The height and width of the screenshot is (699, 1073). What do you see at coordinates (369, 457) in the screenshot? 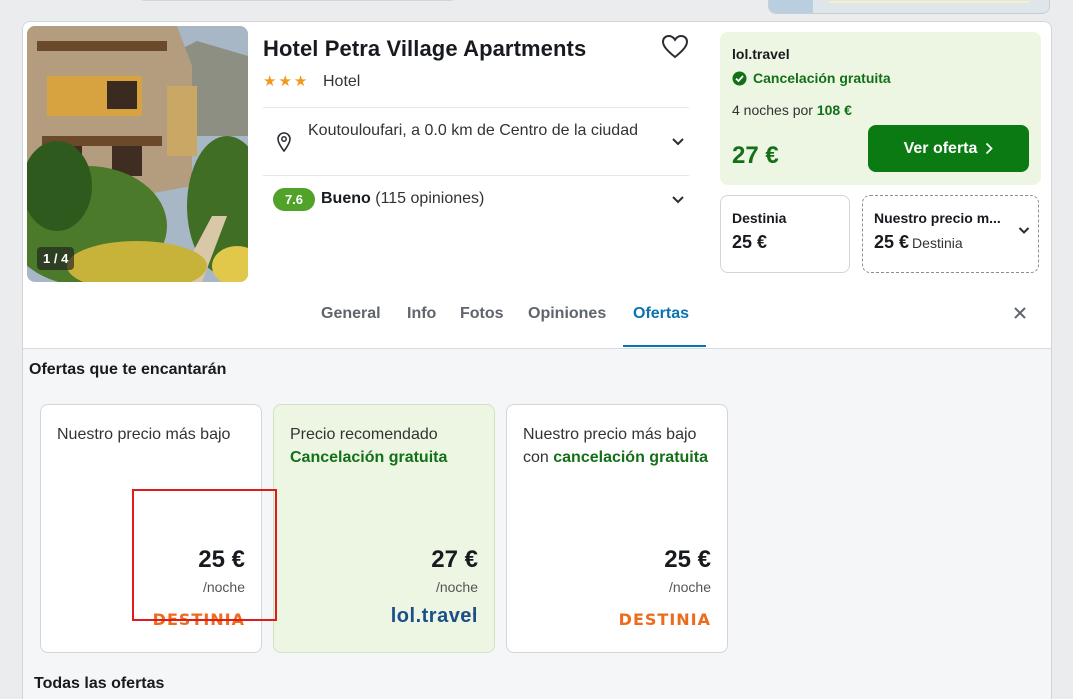
I see `offer-card-cancellation: Cancelación gratuita` at bounding box center [369, 457].